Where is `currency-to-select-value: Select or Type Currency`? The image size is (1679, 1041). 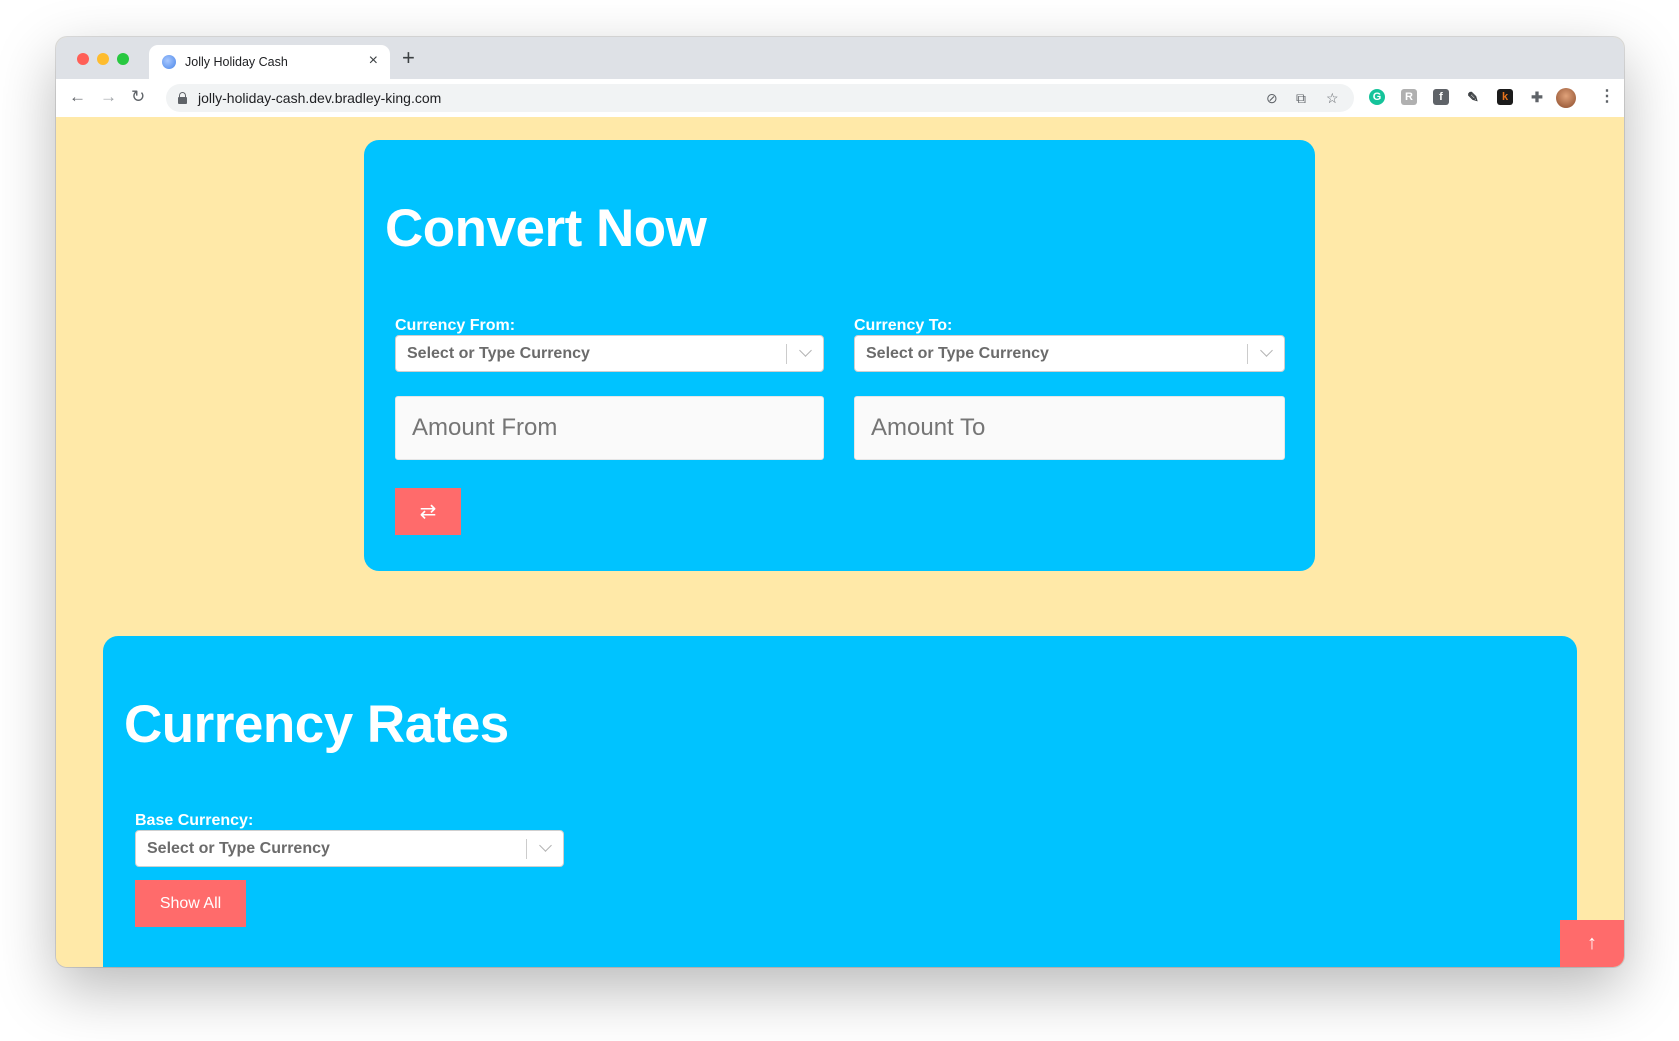 currency-to-select-value: Select or Type Currency is located at coordinates (957, 354).